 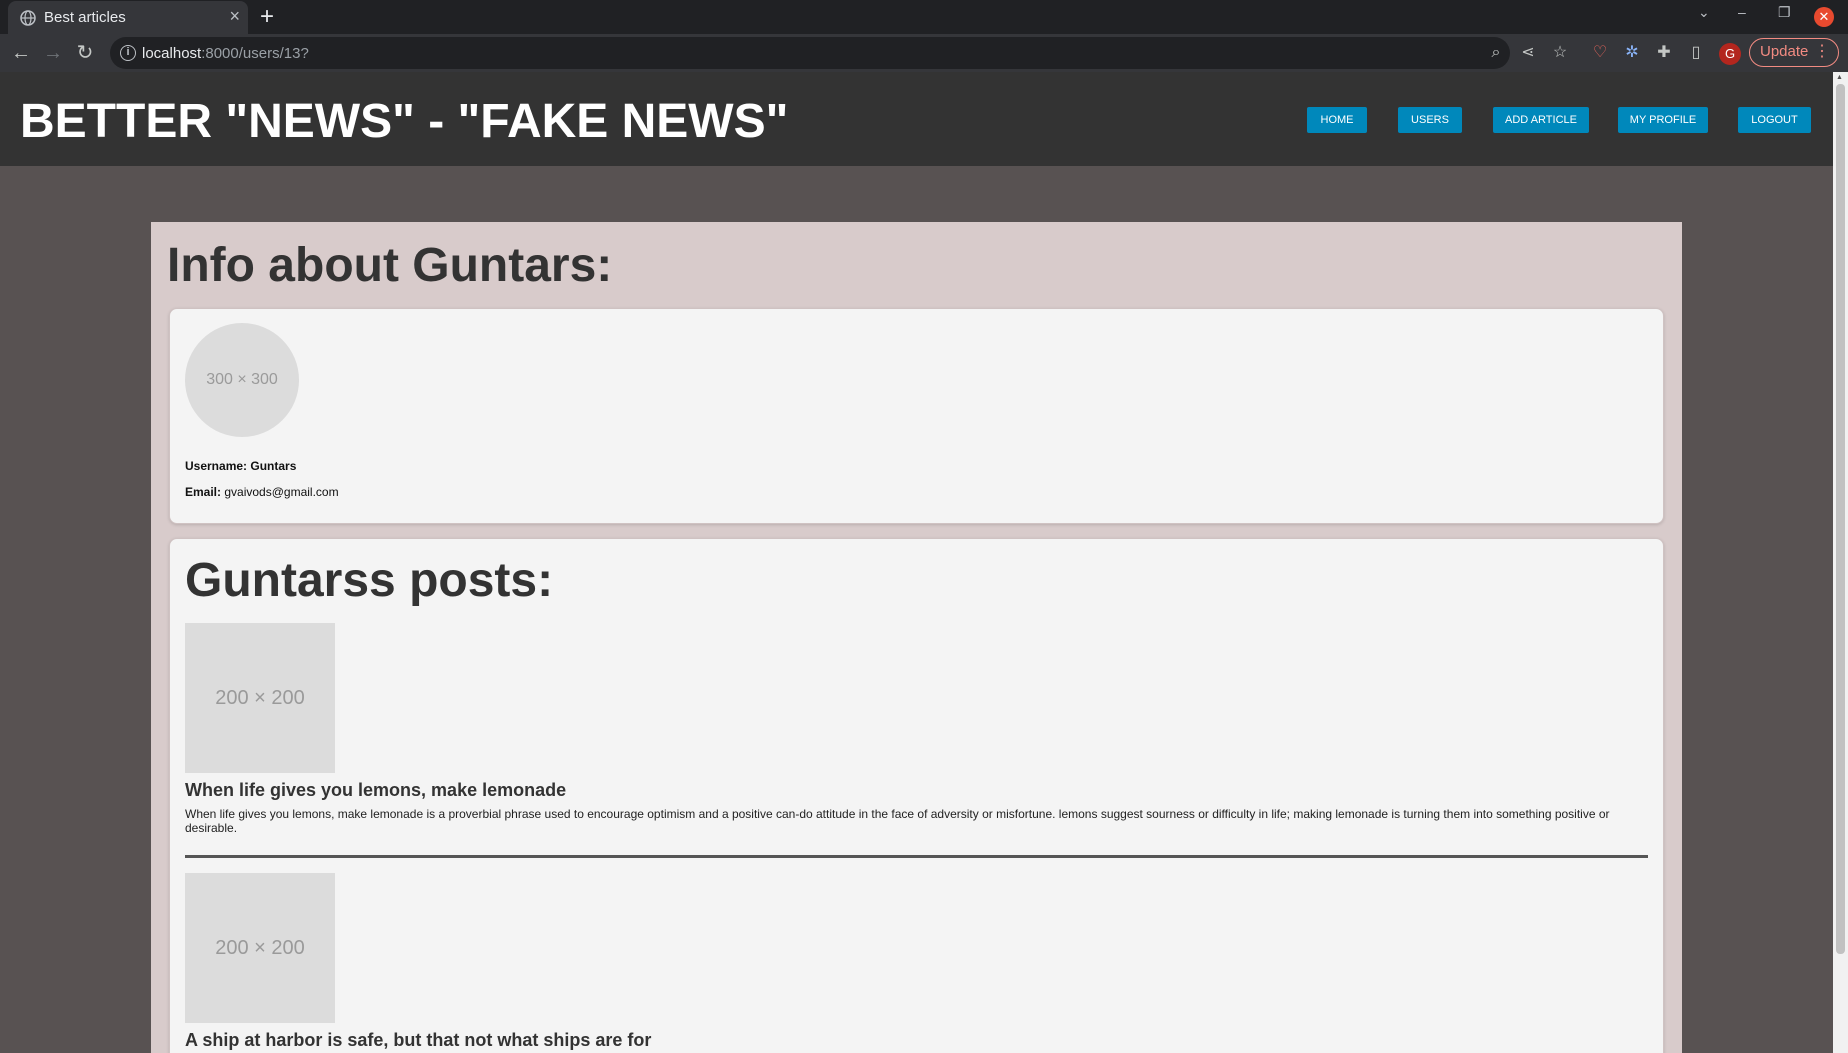 I want to click on nav-my-profile-button: MY PROFILE, so click(x=1663, y=120).